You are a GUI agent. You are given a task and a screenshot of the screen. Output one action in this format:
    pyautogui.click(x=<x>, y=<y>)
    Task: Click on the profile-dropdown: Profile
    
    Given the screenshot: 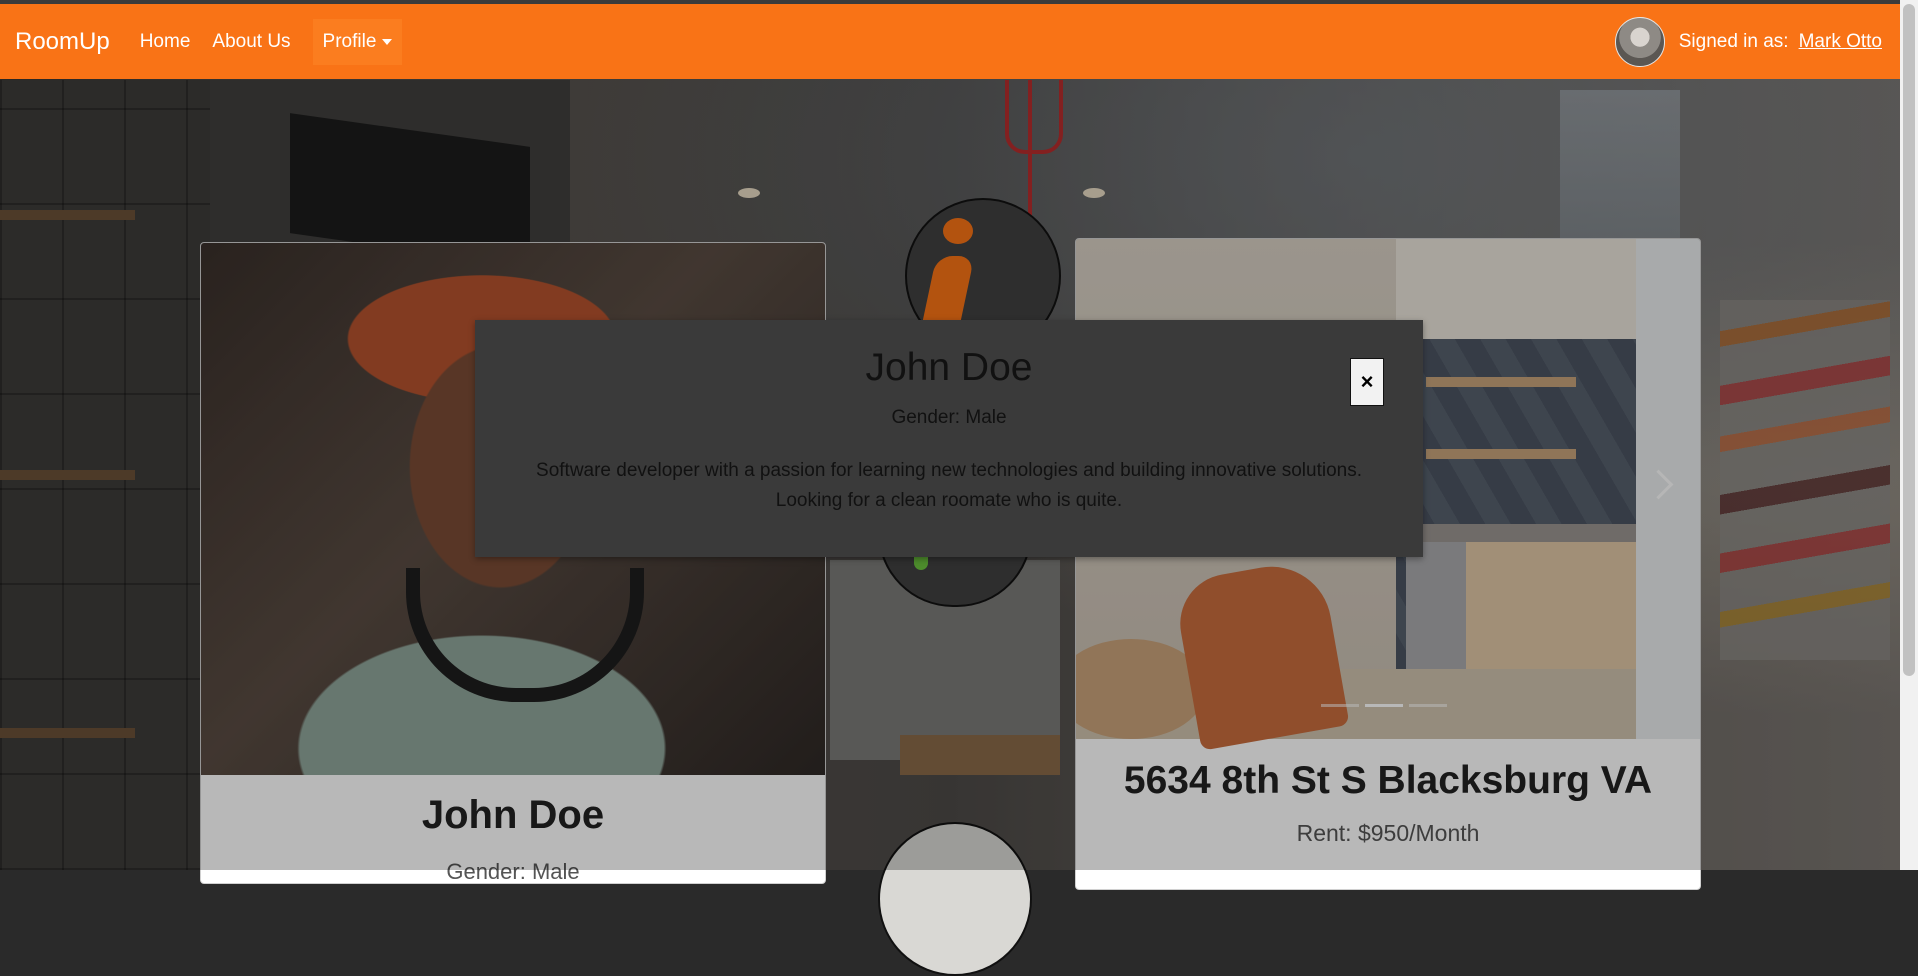 What is the action you would take?
    pyautogui.click(x=357, y=41)
    